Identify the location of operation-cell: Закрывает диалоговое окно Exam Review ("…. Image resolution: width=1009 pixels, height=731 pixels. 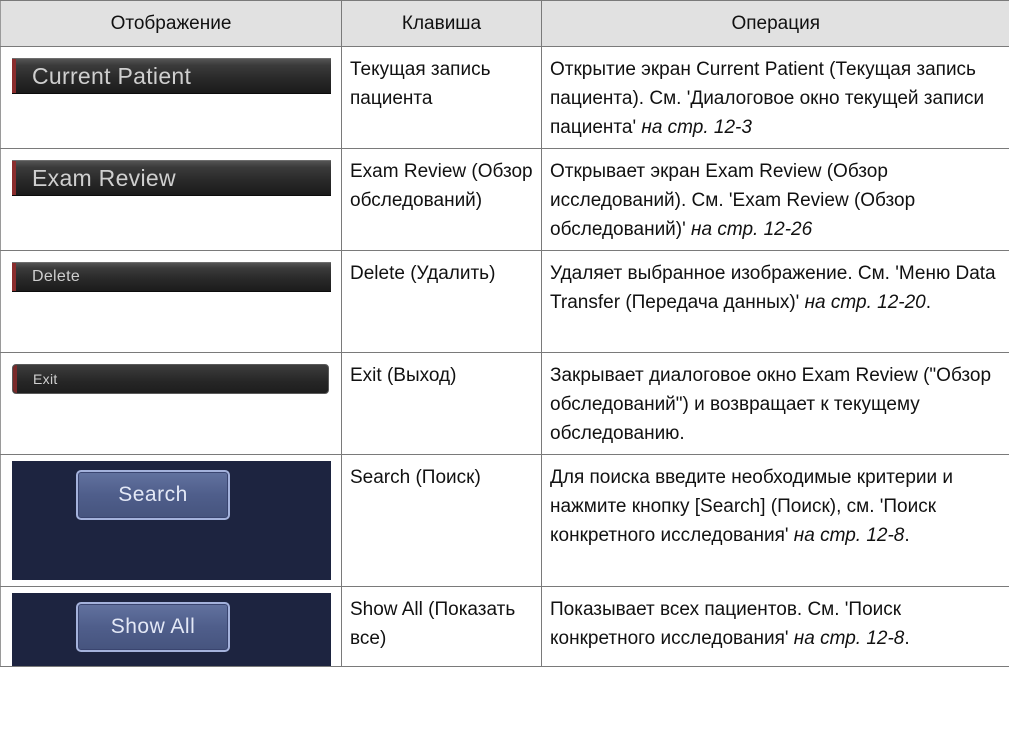
(775, 403).